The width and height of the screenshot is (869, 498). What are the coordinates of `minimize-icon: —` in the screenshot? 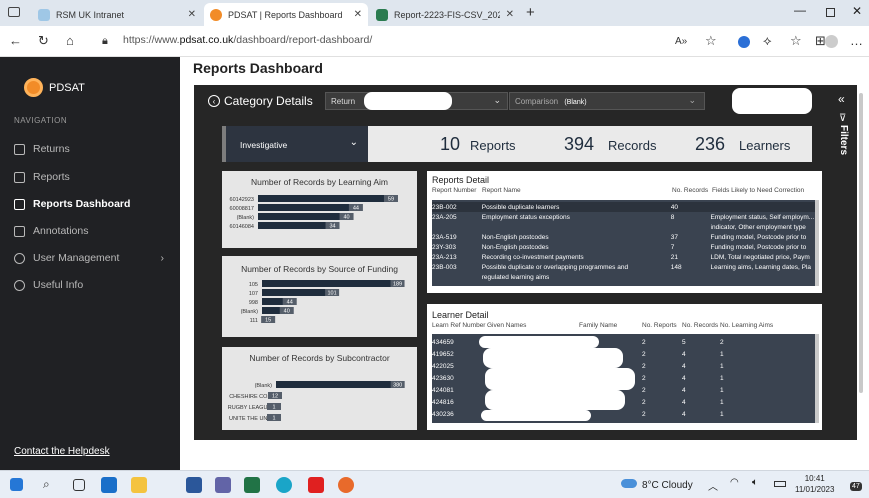 It's located at (800, 10).